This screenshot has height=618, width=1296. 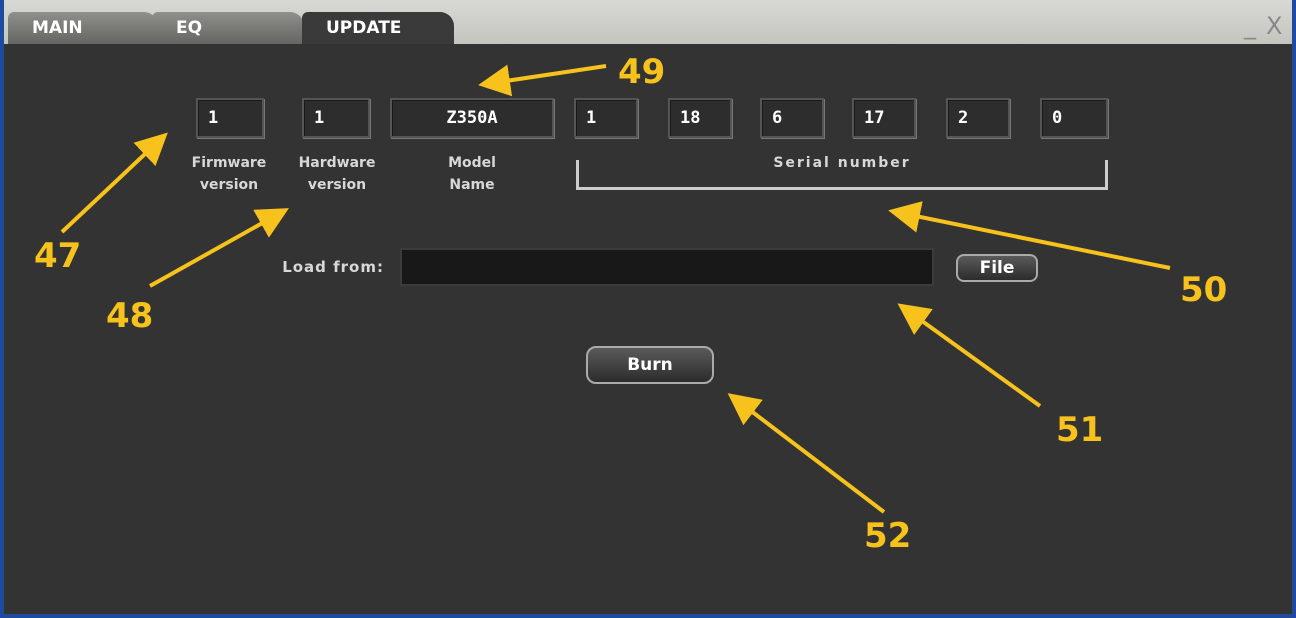 What do you see at coordinates (130, 316) in the screenshot?
I see `annotation-48: 48` at bounding box center [130, 316].